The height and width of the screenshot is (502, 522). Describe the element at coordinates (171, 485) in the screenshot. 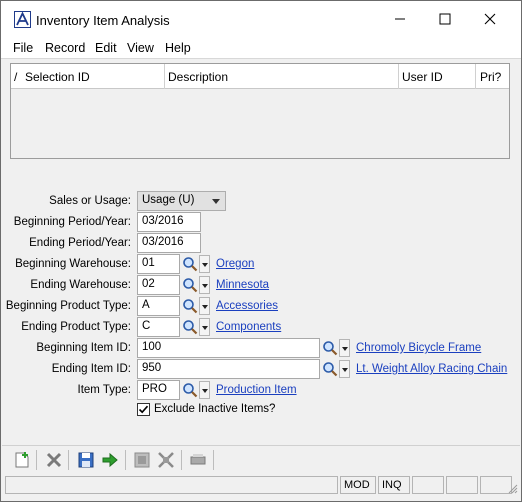

I see `status-message-panel` at that location.